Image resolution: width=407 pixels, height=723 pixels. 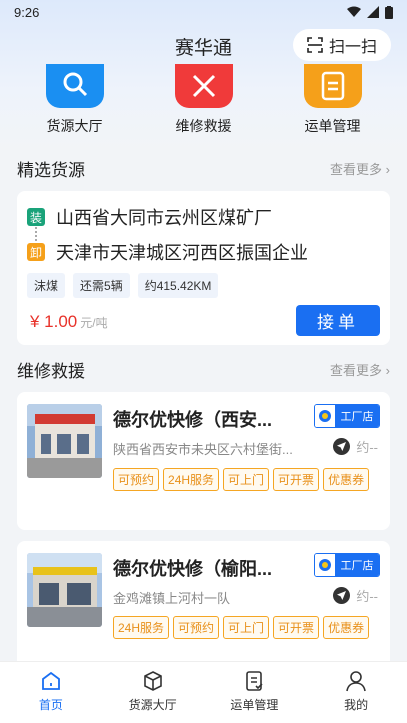 I want to click on price: ¥ 1.00 元/吨, so click(x=69, y=322).